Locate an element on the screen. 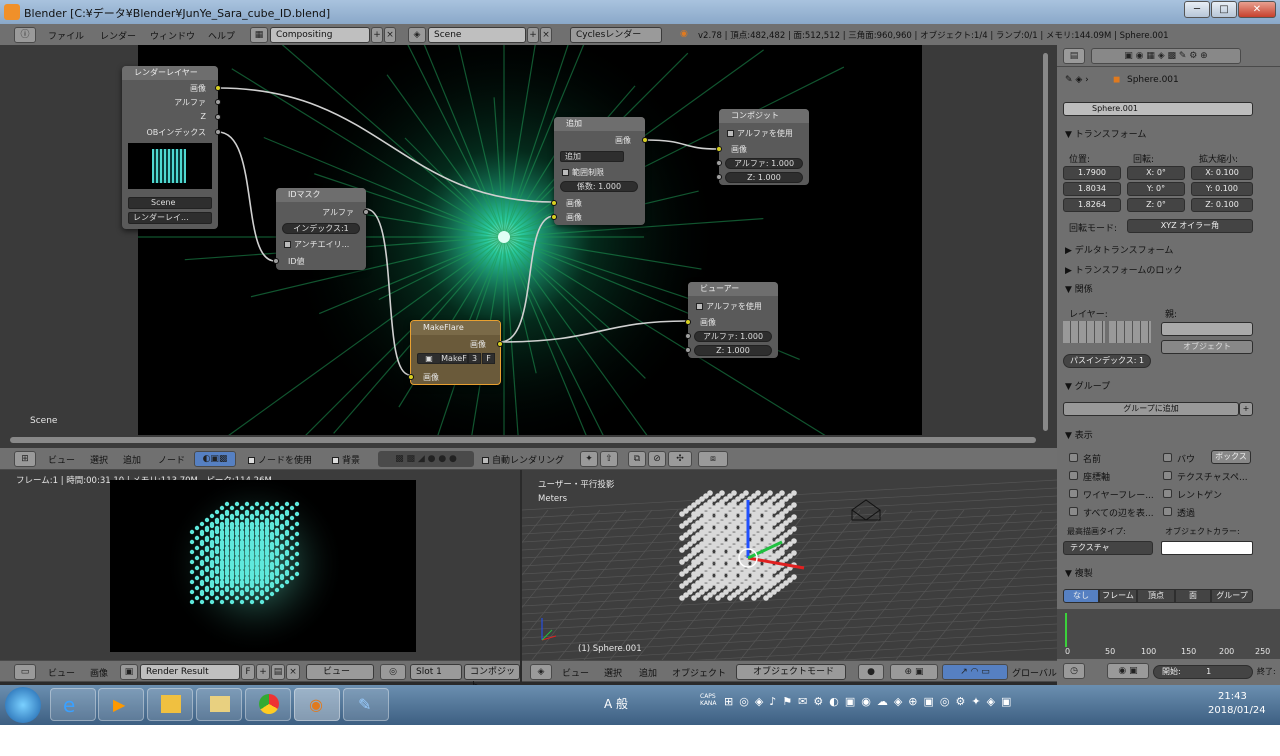 This screenshot has height=756, width=1280. x-ray-checkbox is located at coordinates (1167, 493).